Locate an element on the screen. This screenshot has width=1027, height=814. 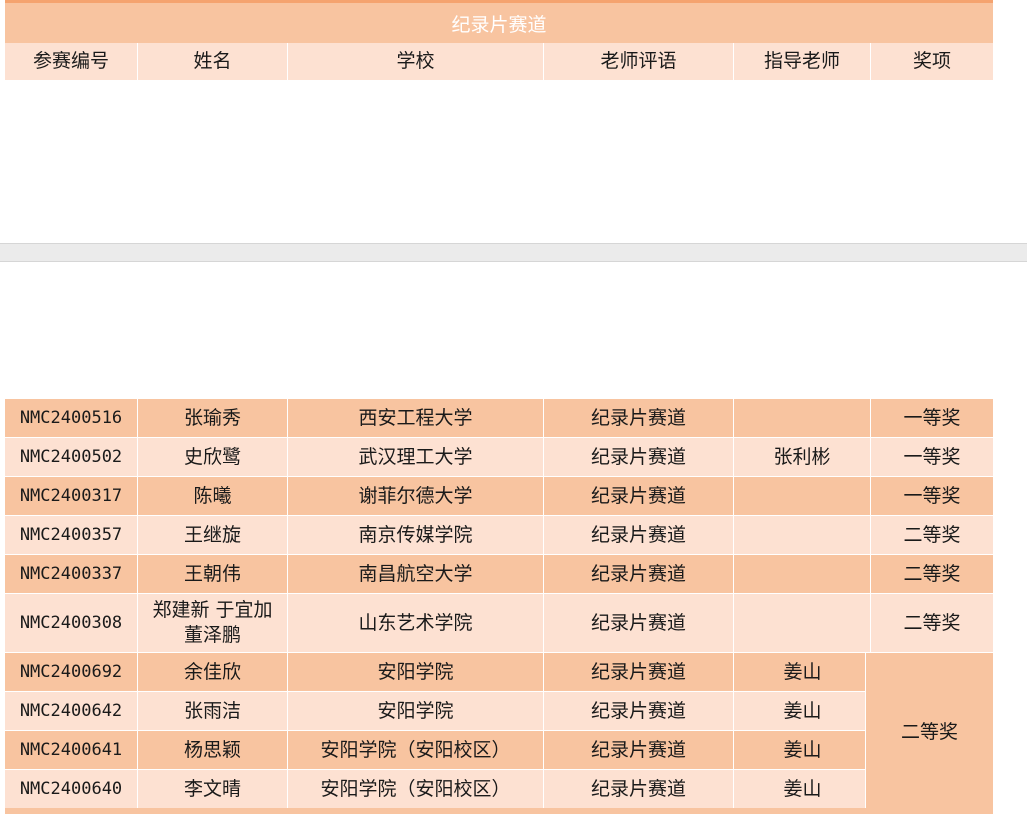
cell-name: 王朝伟 is located at coordinates (213, 574).